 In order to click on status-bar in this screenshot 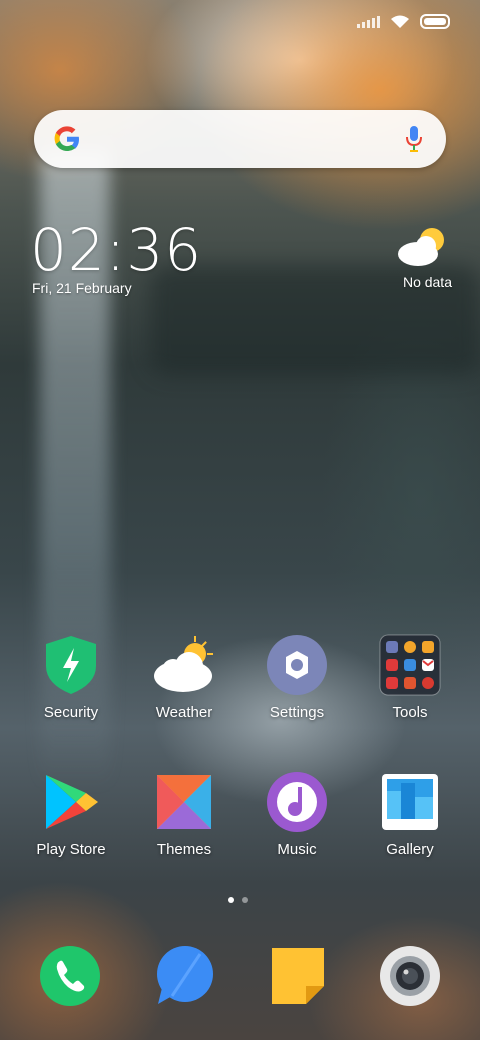, I will do `click(403, 21)`.